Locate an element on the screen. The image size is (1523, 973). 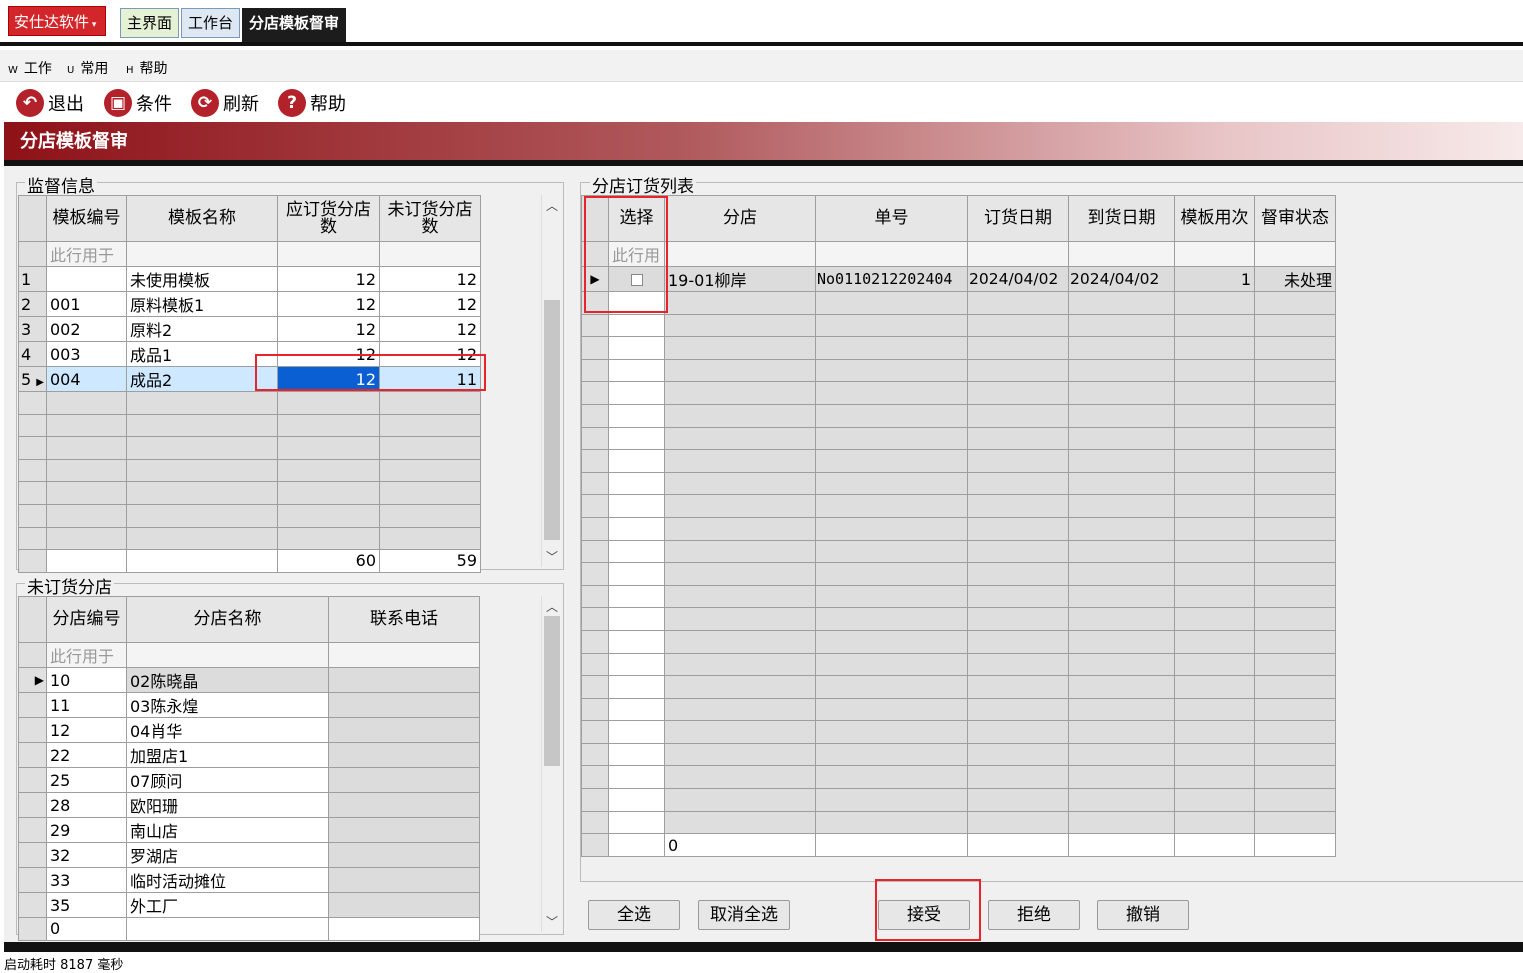
cell-code: 001 is located at coordinates (86, 304).